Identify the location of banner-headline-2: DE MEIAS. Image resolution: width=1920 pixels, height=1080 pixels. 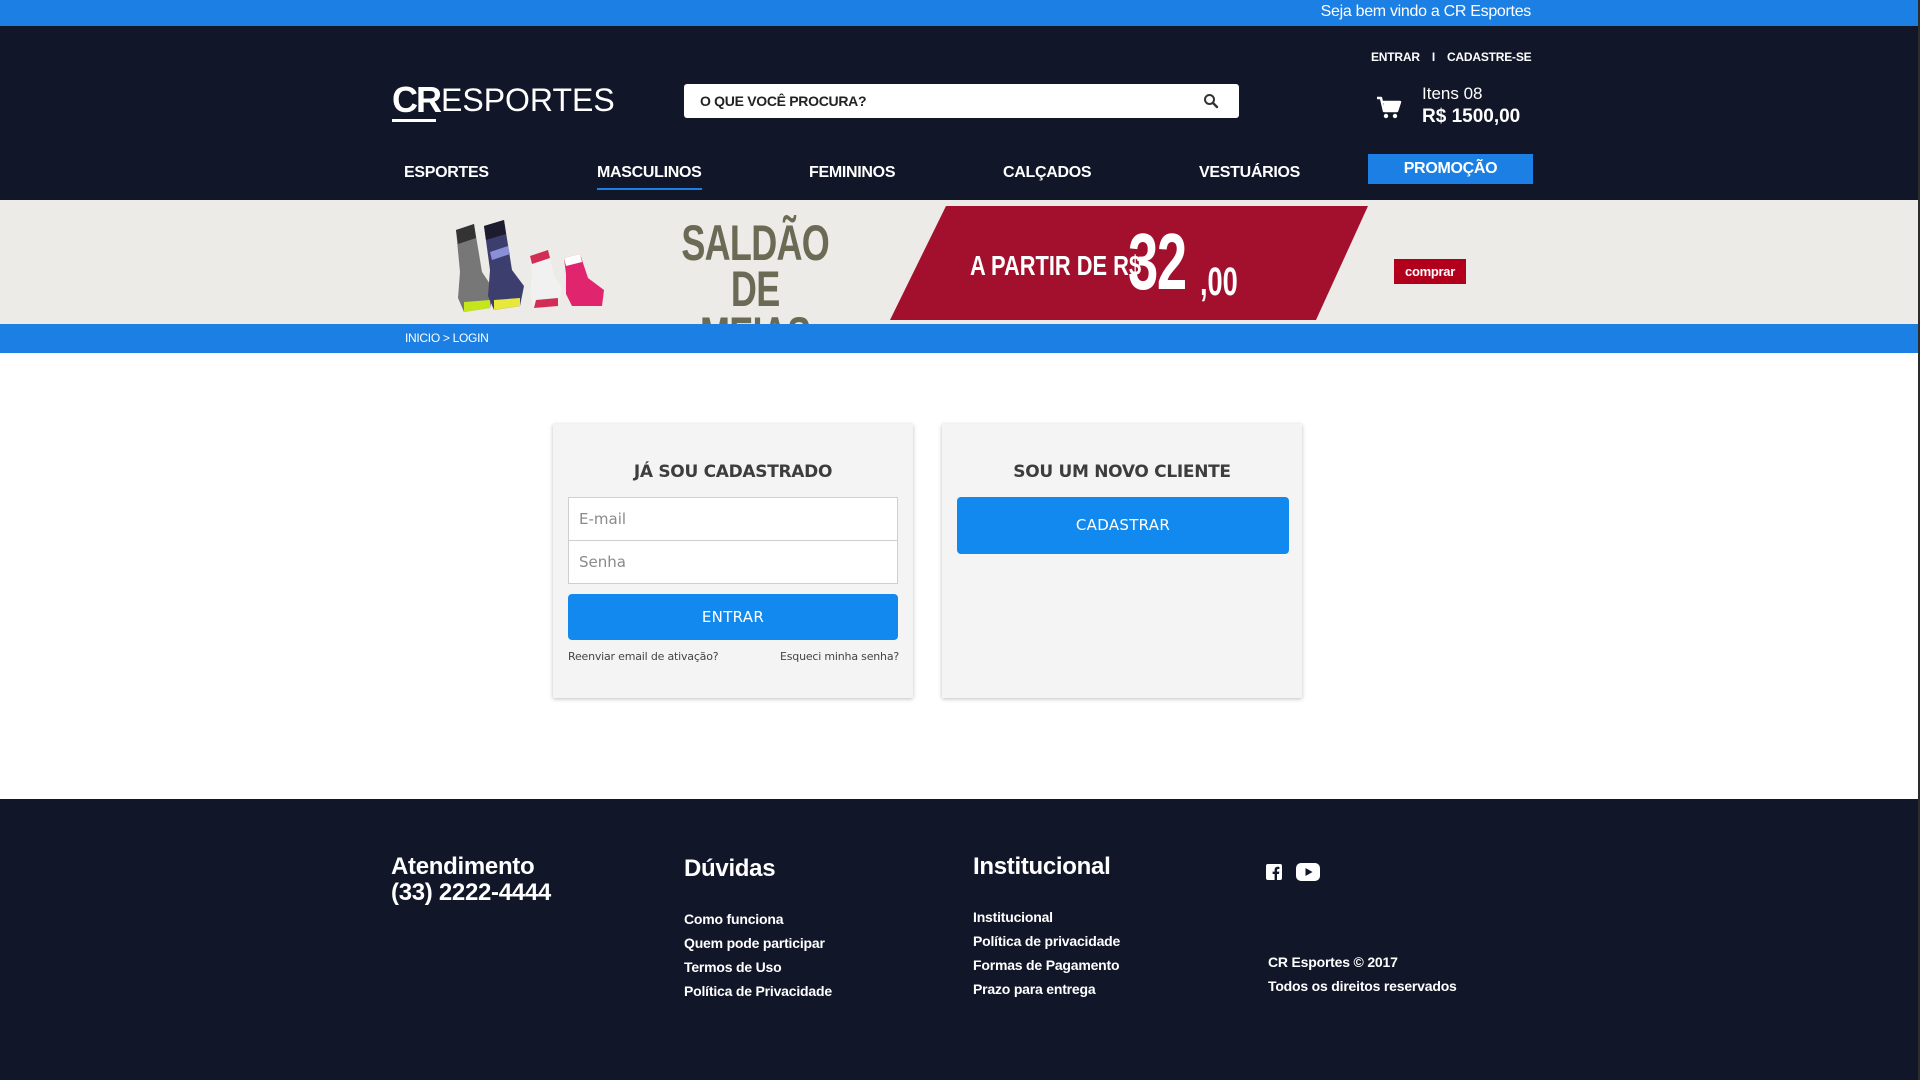
(755, 292).